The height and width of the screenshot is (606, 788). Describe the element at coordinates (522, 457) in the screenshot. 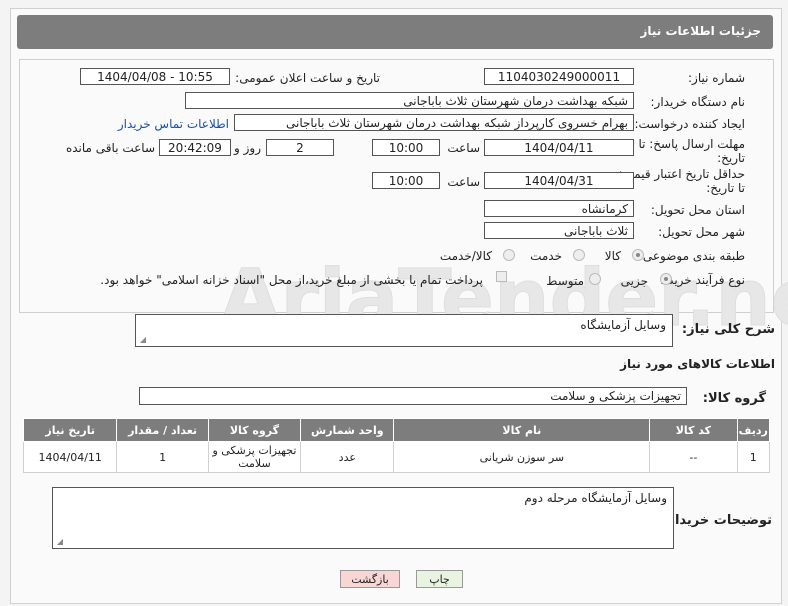

I see `cell-name: سر سوزن شریانی` at that location.